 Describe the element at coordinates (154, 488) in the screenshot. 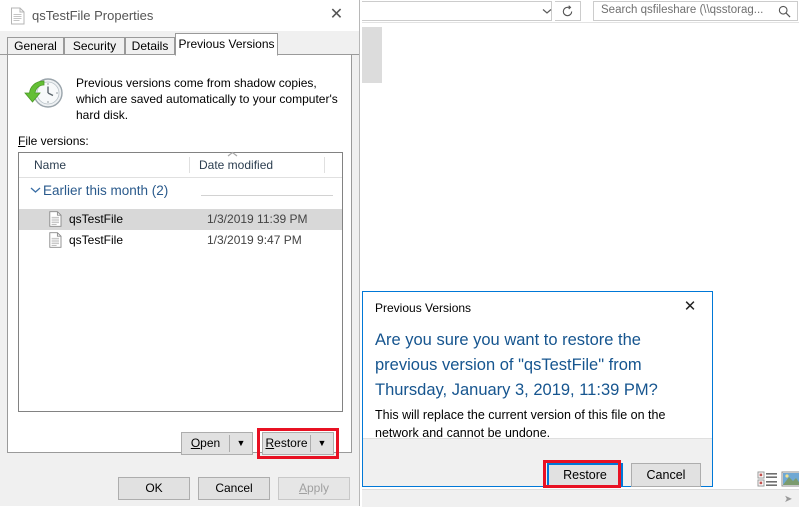

I see `ok-button: OK` at that location.